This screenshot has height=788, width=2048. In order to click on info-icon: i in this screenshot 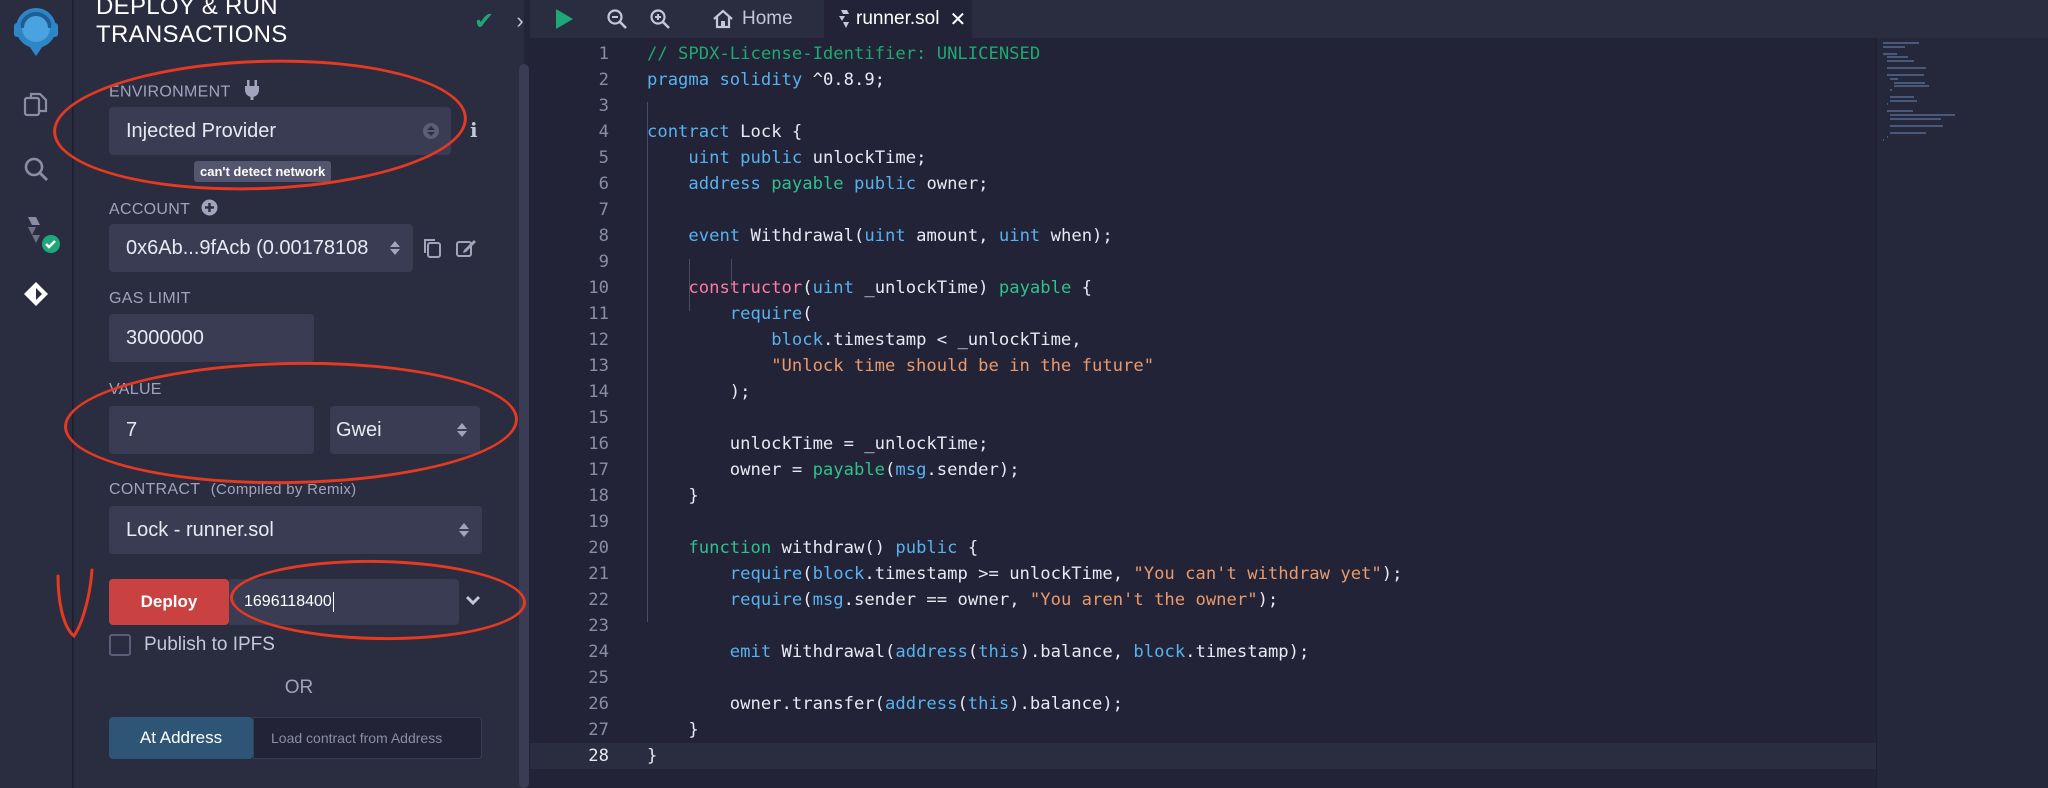, I will do `click(474, 130)`.